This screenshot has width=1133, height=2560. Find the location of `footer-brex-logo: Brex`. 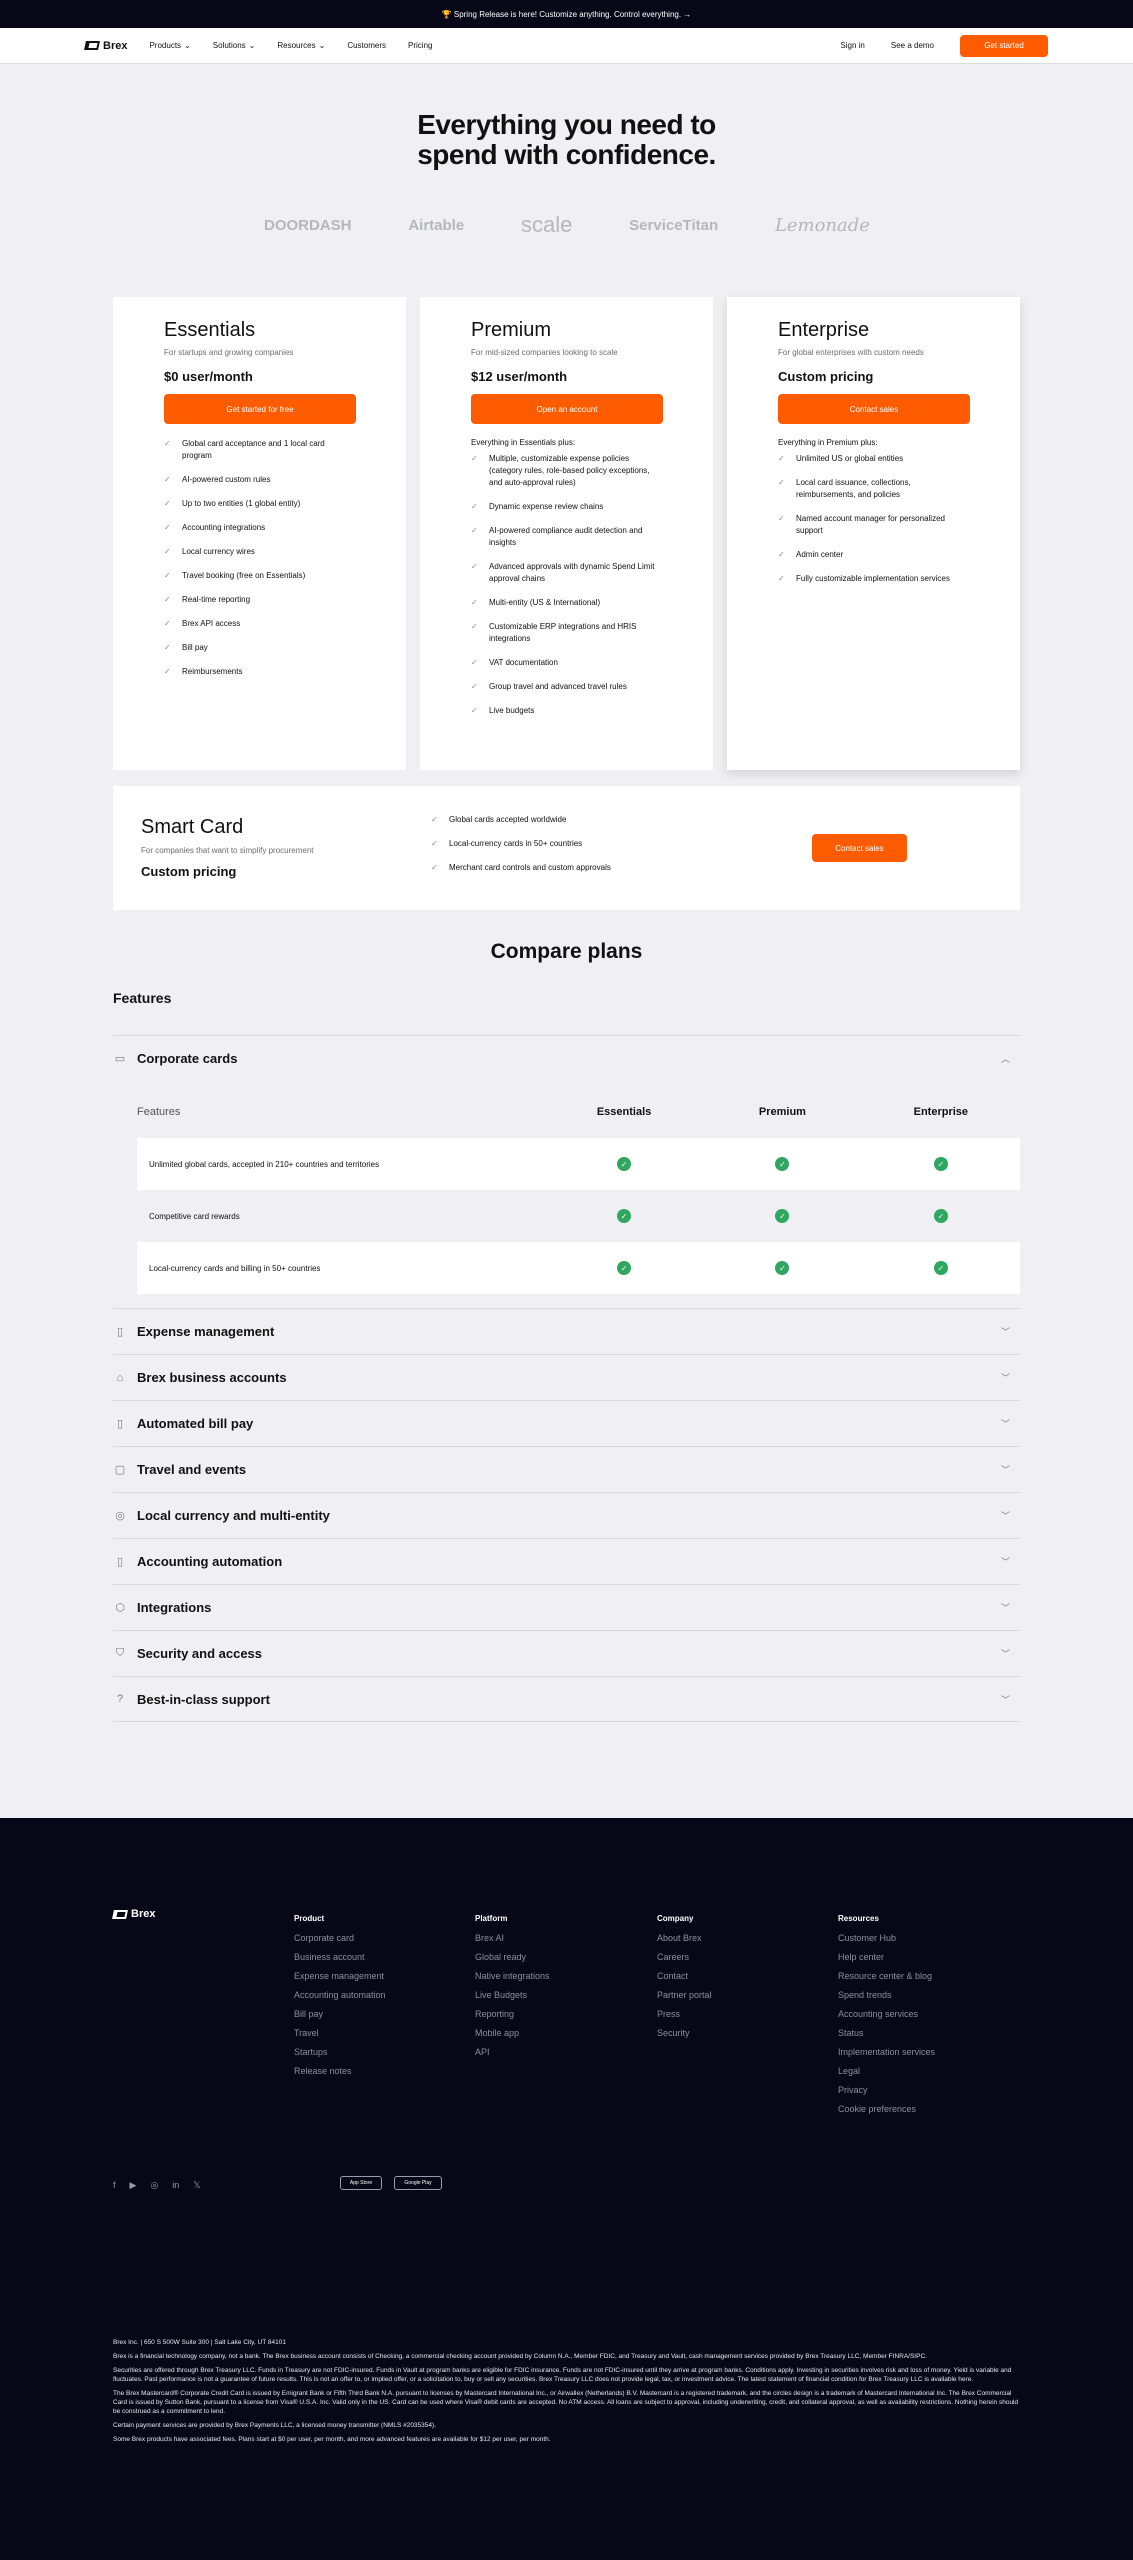

footer-brex-logo: Brex is located at coordinates (133, 1914).